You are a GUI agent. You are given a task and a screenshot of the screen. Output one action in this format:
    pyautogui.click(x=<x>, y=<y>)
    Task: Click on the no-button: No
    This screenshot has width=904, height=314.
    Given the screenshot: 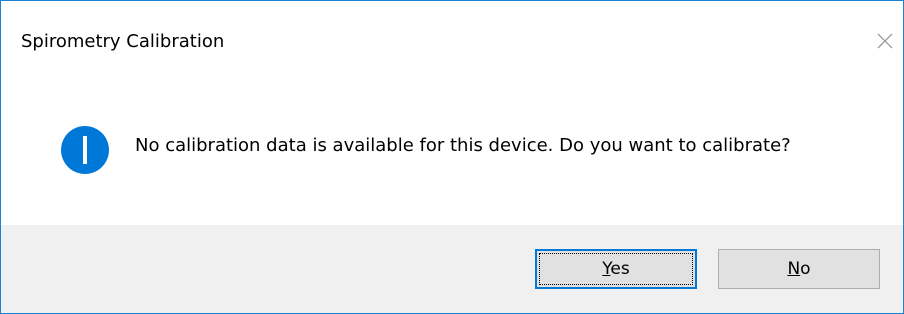 What is the action you would take?
    pyautogui.click(x=799, y=269)
    